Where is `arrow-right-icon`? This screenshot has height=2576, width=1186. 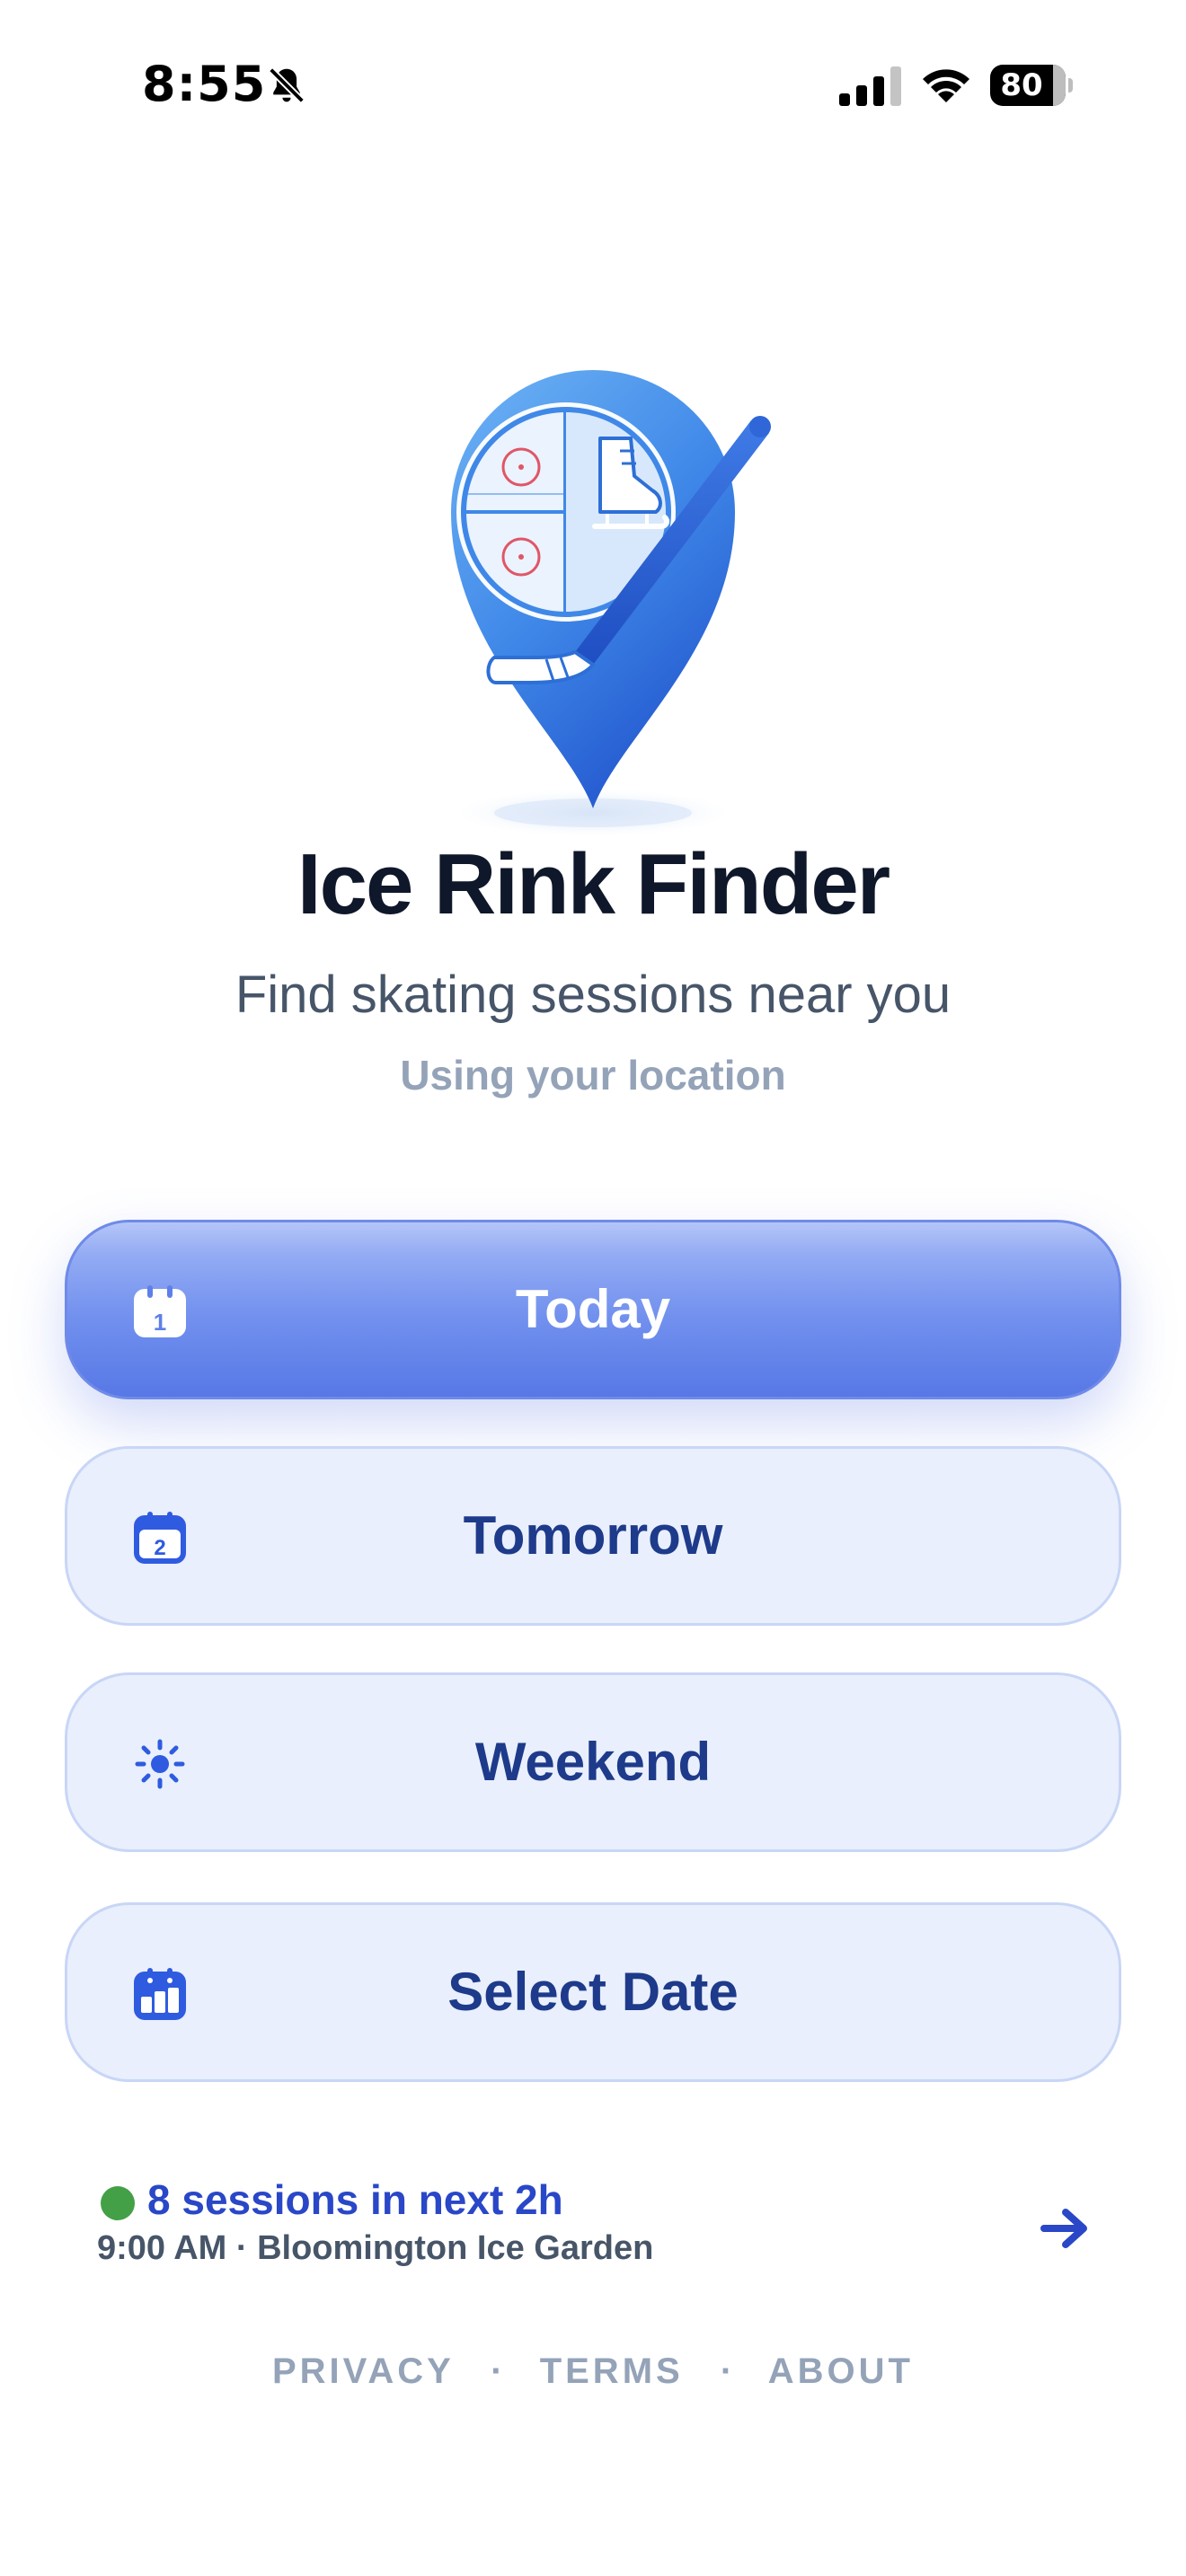
arrow-right-icon is located at coordinates (1065, 2228).